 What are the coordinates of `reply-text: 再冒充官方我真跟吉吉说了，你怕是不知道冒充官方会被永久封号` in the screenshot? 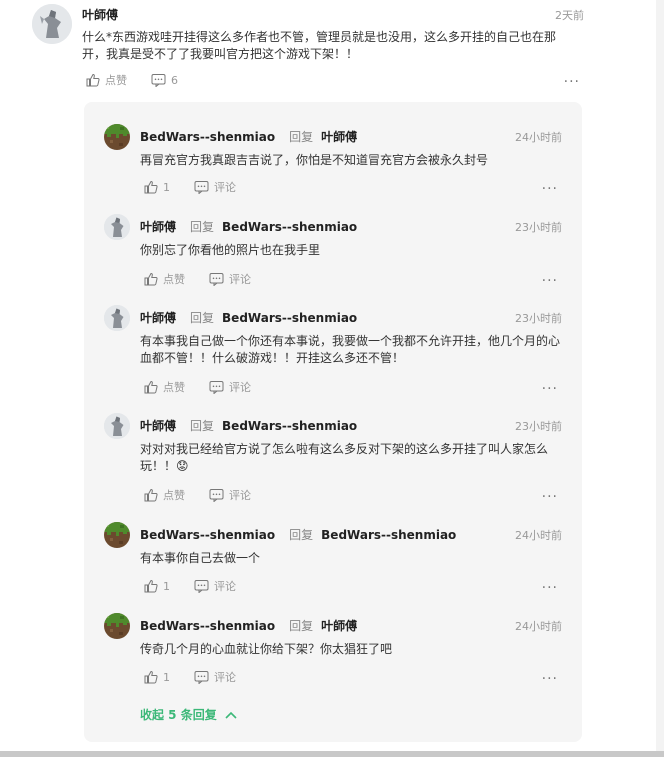 It's located at (314, 160).